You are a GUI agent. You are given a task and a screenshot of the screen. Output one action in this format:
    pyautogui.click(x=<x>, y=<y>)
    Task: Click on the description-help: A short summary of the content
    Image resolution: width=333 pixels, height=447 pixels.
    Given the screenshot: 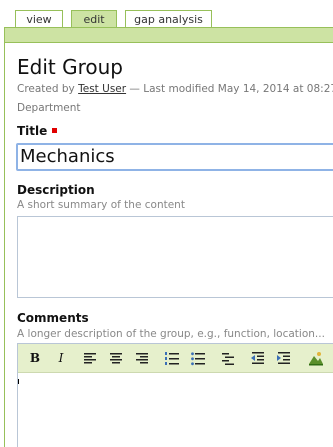 What is the action you would take?
    pyautogui.click(x=101, y=205)
    